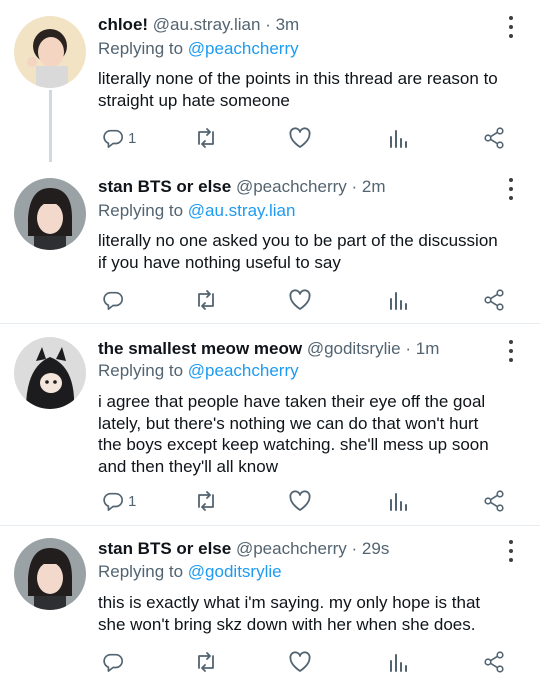 The image size is (540, 686). Describe the element at coordinates (242, 210) in the screenshot. I see `replying-to-mention: @au.stray.lian` at that location.